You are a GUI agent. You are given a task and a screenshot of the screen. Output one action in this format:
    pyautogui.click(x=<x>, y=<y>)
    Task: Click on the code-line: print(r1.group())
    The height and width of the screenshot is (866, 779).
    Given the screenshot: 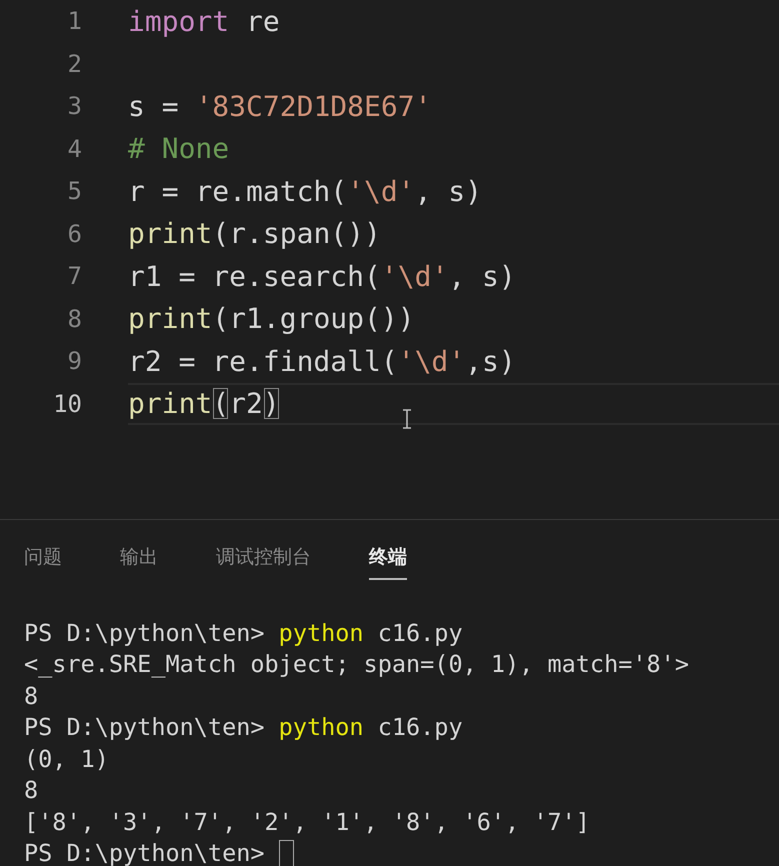 What is the action you would take?
    pyautogui.click(x=271, y=319)
    